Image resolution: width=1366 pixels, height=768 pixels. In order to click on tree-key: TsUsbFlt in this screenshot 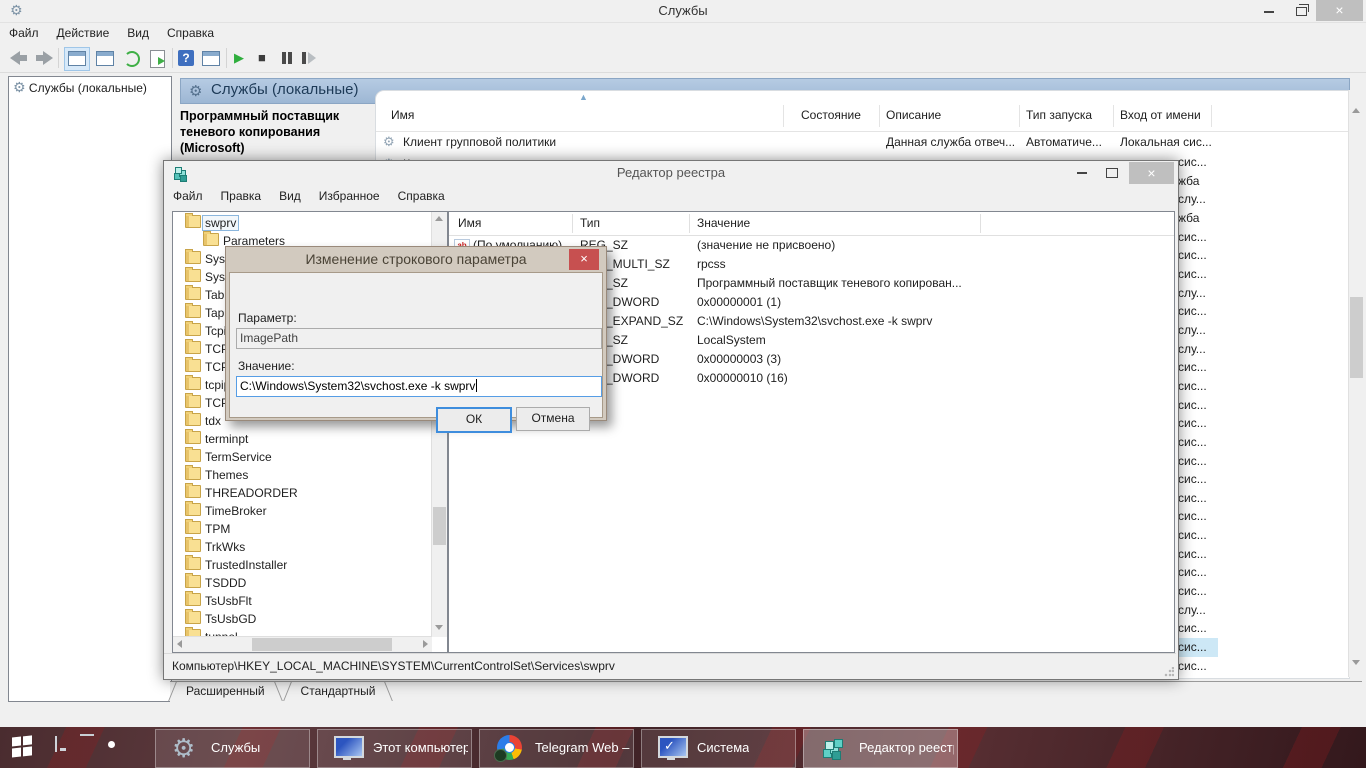, I will do `click(310, 600)`.